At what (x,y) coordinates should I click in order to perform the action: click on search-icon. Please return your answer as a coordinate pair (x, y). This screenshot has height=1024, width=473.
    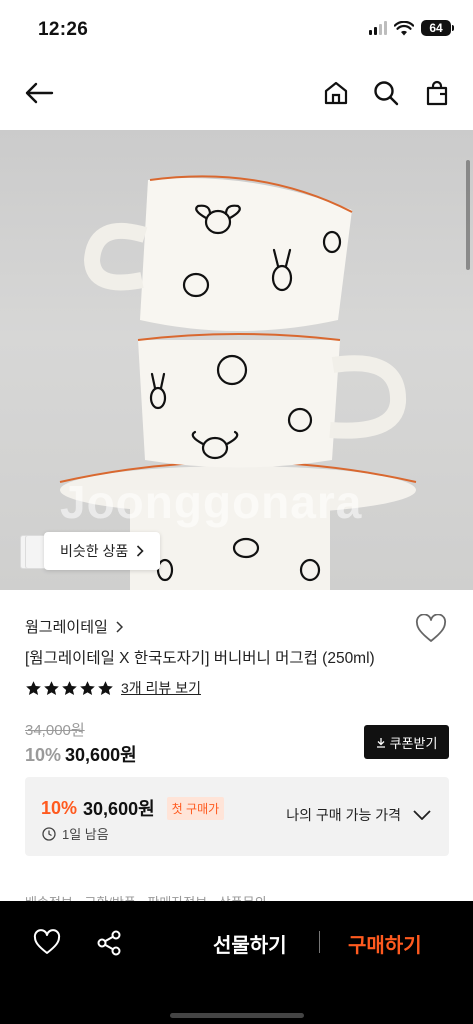
    Looking at the image, I should click on (386, 93).